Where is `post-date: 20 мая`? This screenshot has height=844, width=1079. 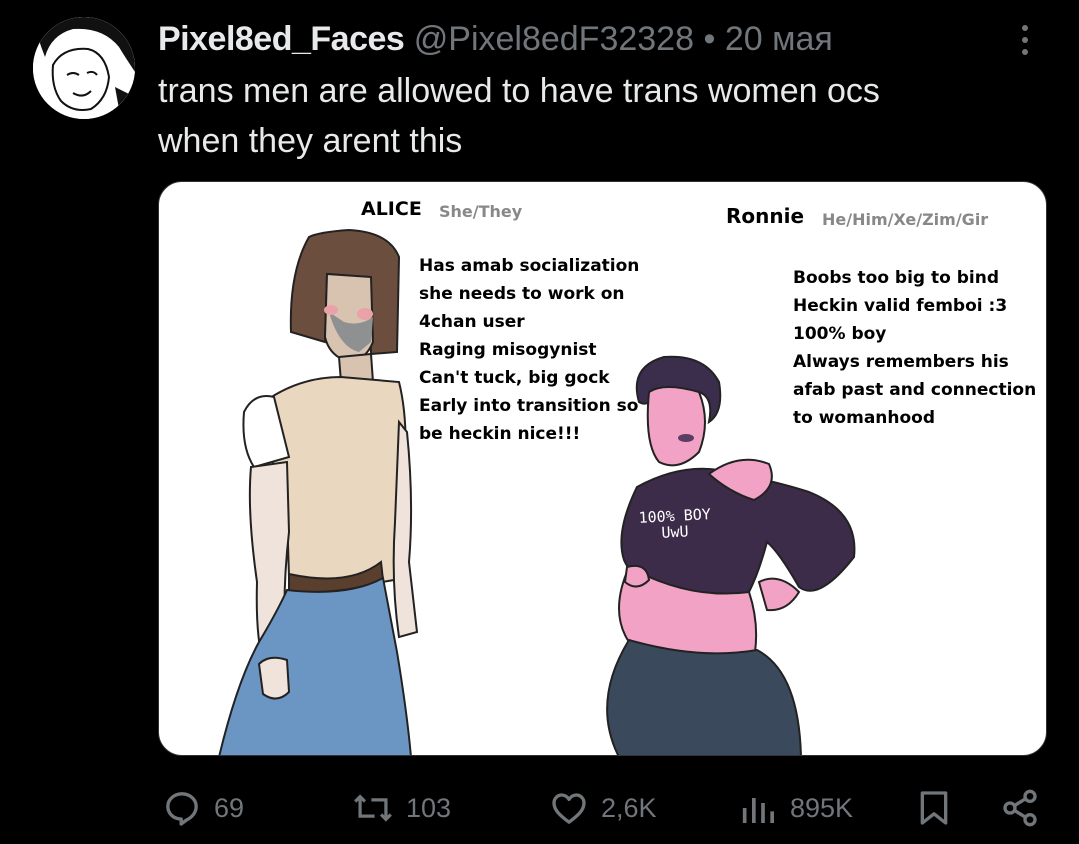
post-date: 20 мая is located at coordinates (779, 39).